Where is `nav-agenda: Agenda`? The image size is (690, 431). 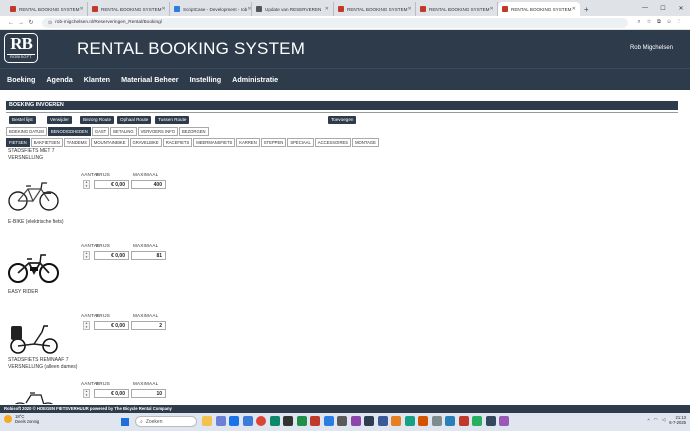 nav-agenda: Agenda is located at coordinates (59, 79).